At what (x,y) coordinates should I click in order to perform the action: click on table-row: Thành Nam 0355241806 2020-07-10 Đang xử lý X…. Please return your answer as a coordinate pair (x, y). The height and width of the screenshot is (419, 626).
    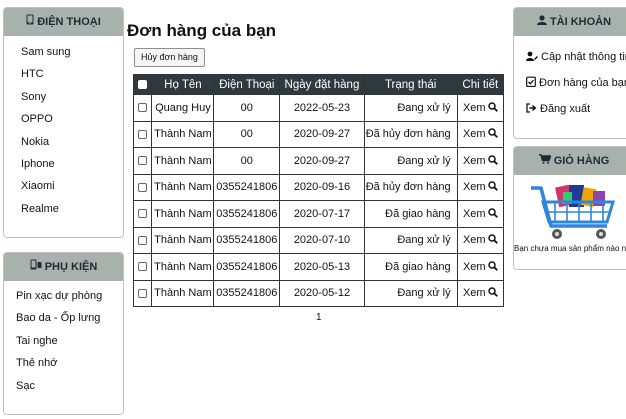
    Looking at the image, I should click on (318, 240).